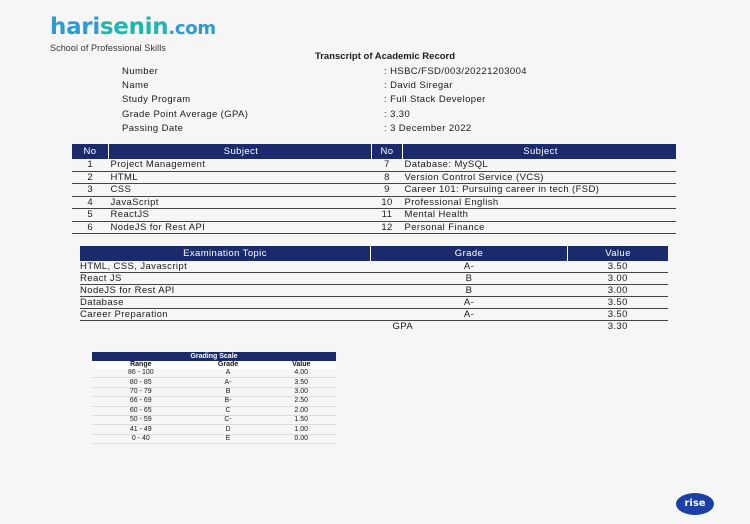  Describe the element at coordinates (214, 382) in the screenshot. I see `table-row: 80 - 85 A- 3.50` at that location.